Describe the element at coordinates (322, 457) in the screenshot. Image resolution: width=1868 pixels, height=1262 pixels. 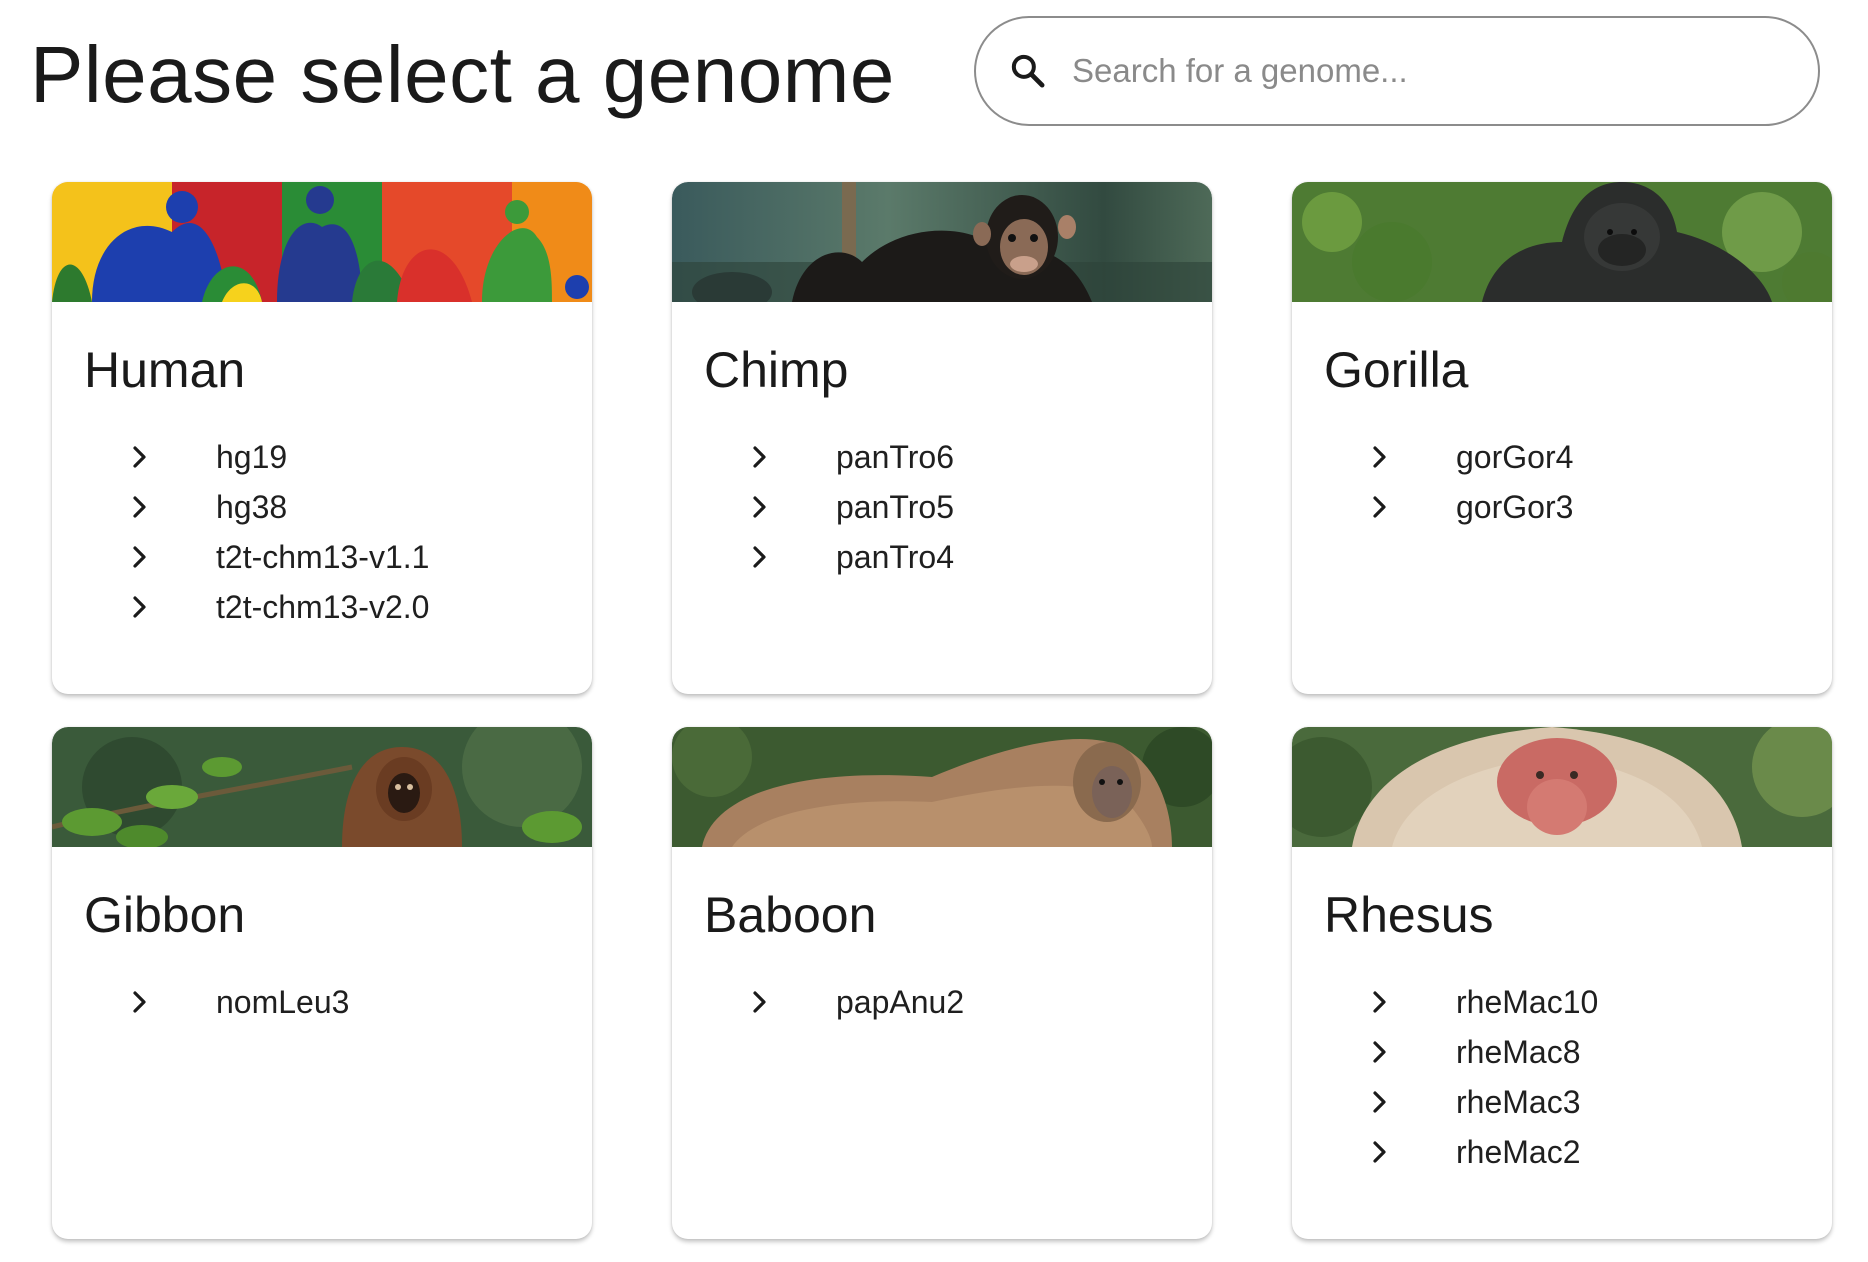
I see `assembly-item-hg19: hg19` at that location.